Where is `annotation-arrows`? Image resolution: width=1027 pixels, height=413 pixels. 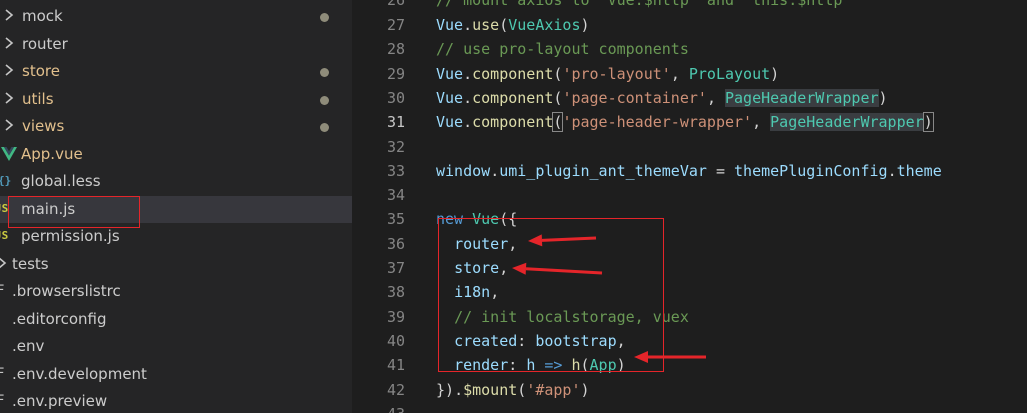
annotation-arrows is located at coordinates (609, 298).